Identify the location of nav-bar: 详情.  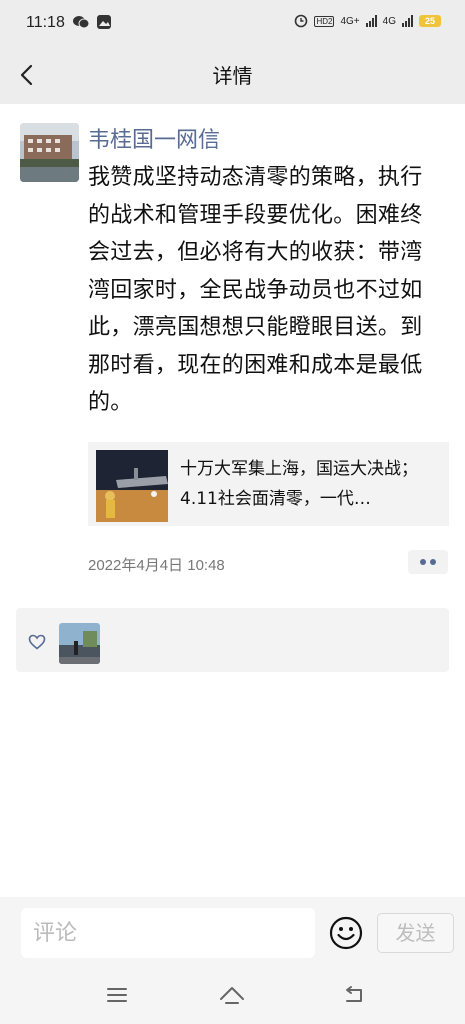
(232, 75).